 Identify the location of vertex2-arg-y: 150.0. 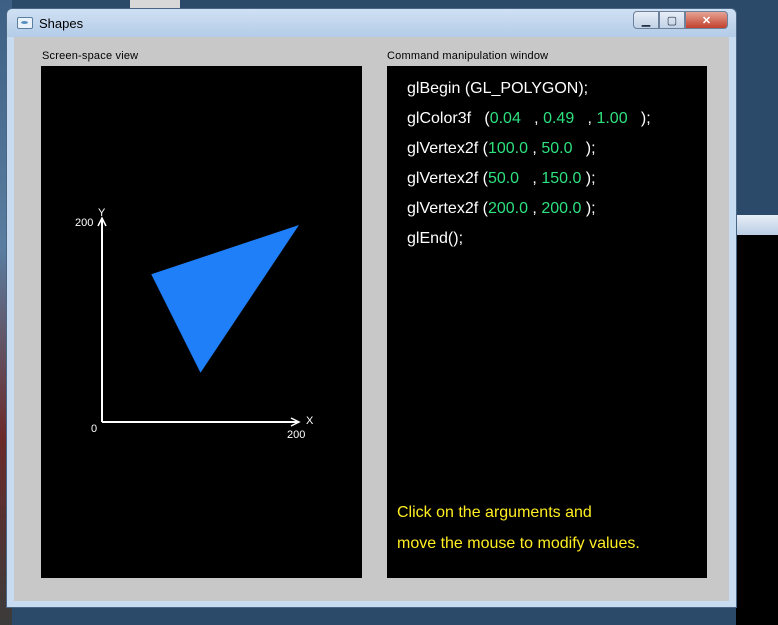
(561, 178).